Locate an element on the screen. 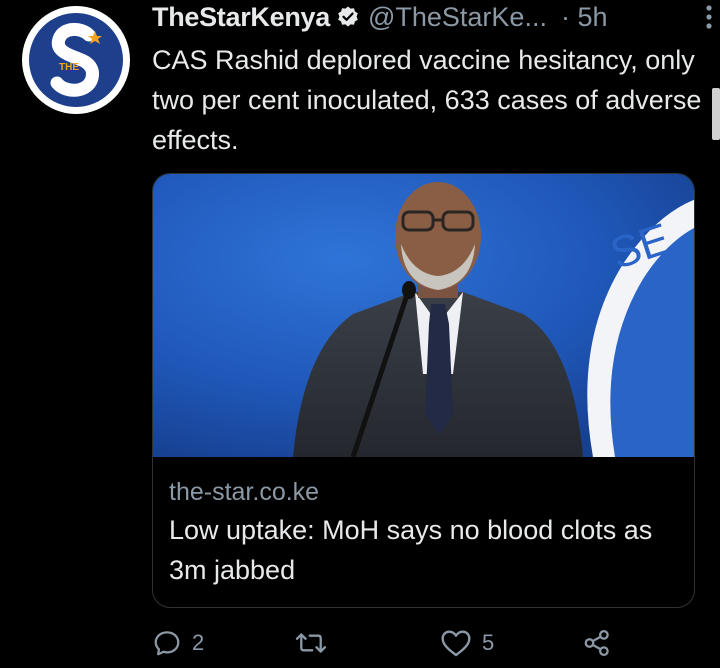 The height and width of the screenshot is (668, 720). reply-count: 2 is located at coordinates (198, 642).